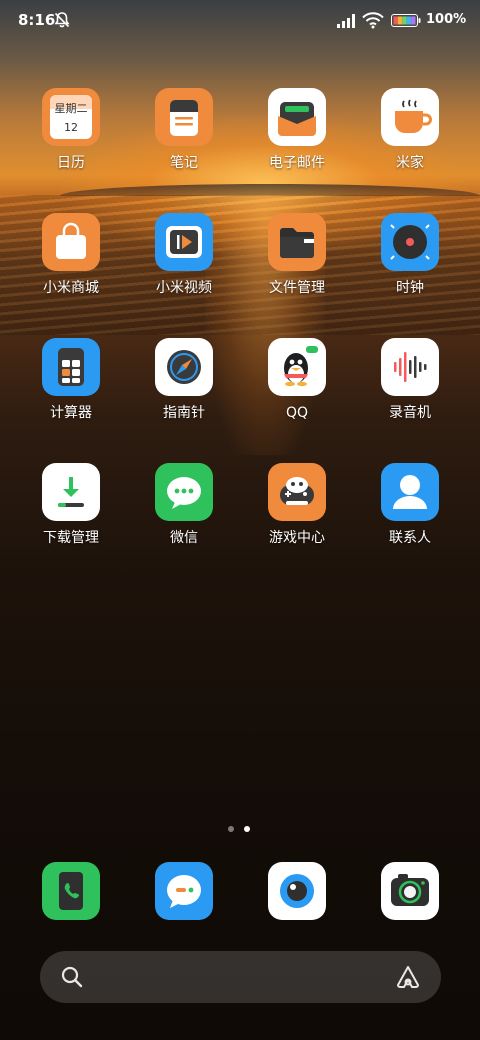 This screenshot has height=1040, width=480. What do you see at coordinates (297, 367) in the screenshot?
I see `qq-penguin-icon` at bounding box center [297, 367].